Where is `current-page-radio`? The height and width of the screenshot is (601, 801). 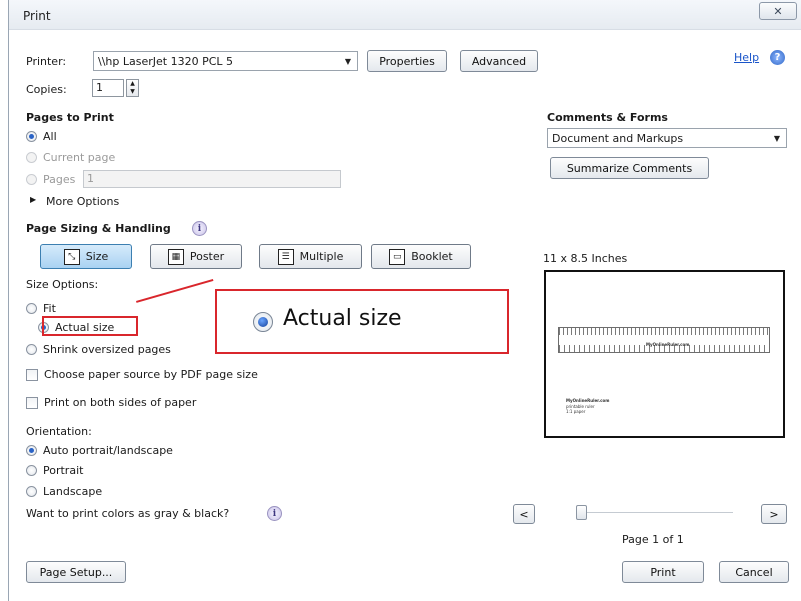 current-page-radio is located at coordinates (31, 157).